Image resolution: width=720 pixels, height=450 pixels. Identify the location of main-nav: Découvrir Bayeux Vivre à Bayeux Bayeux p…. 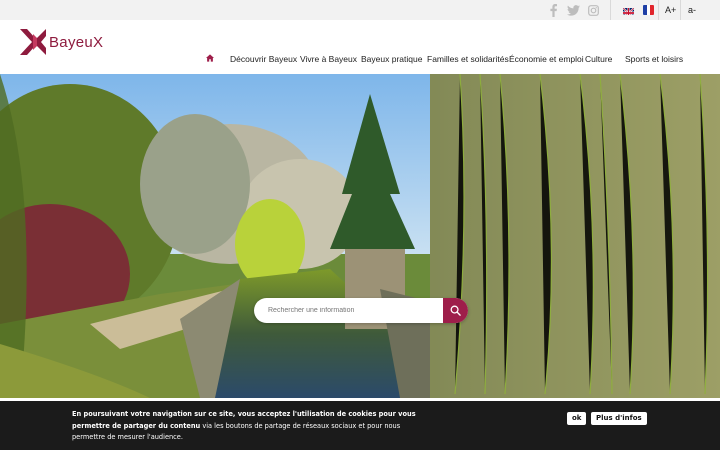
(360, 59).